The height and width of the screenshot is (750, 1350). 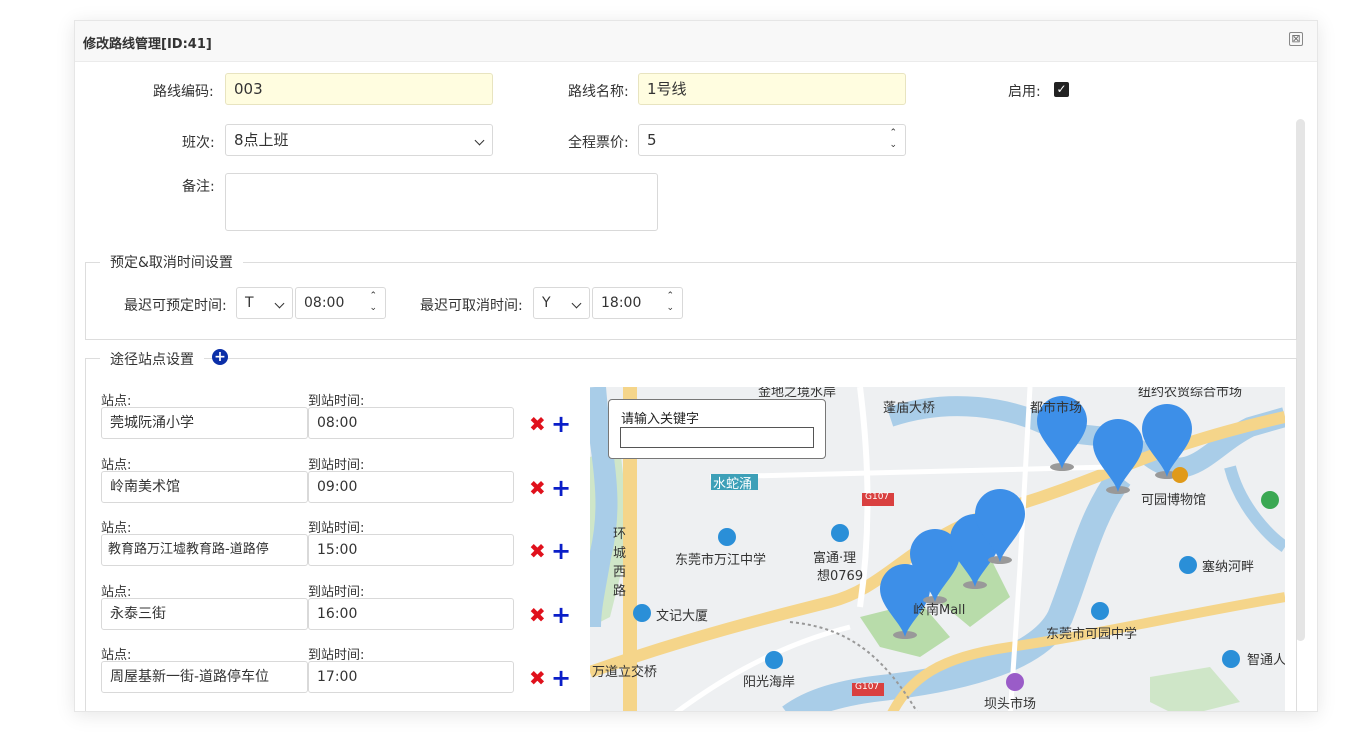 What do you see at coordinates (1024, 92) in the screenshot?
I see `enabled-label: 启用:` at bounding box center [1024, 92].